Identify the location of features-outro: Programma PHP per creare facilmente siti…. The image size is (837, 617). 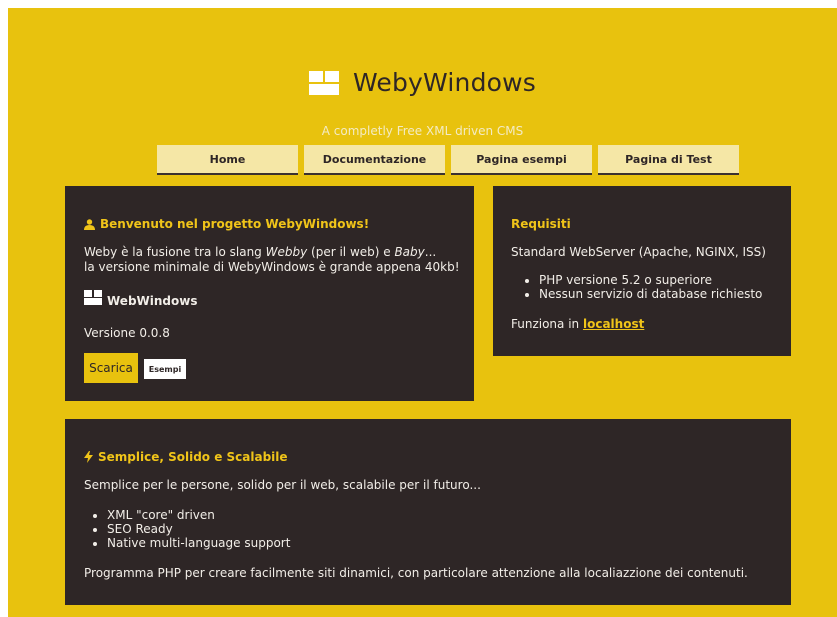
(416, 573).